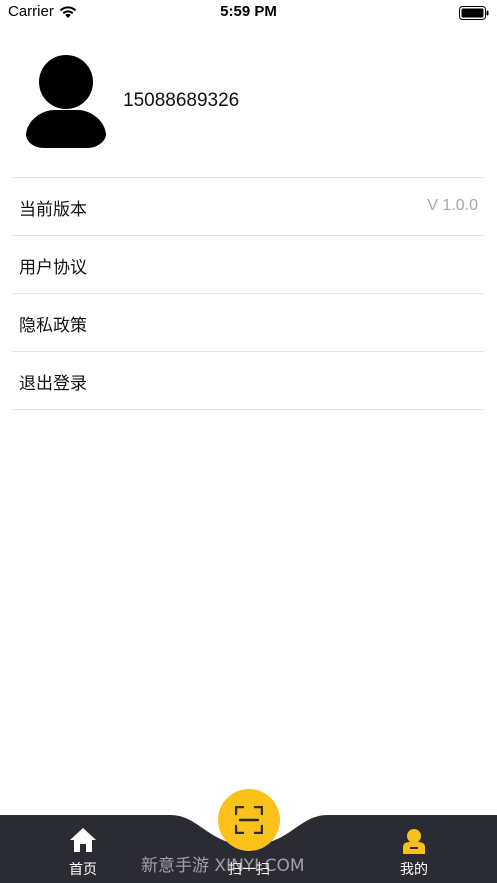  I want to click on home-icon, so click(83, 842).